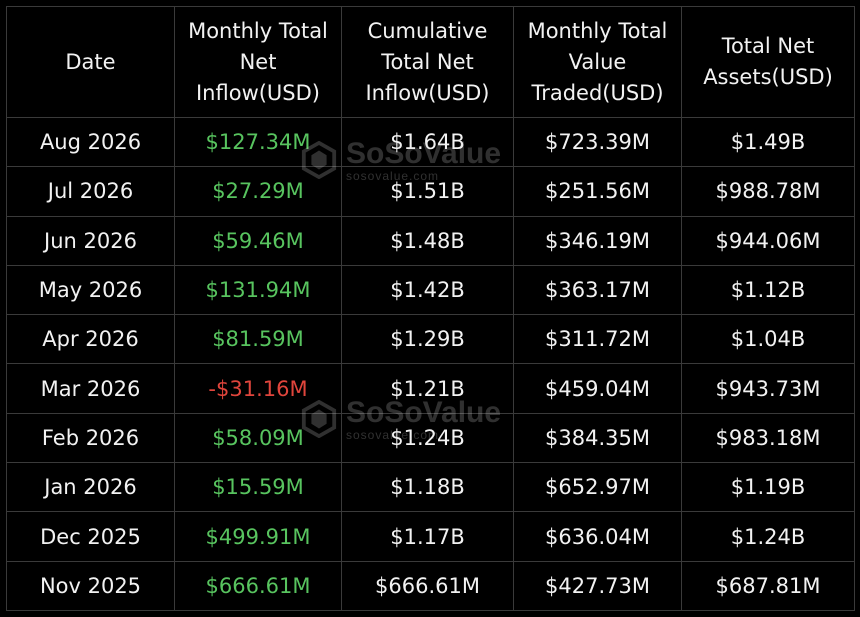  I want to click on cell-cumulative-inflow: $1.24B, so click(427, 438).